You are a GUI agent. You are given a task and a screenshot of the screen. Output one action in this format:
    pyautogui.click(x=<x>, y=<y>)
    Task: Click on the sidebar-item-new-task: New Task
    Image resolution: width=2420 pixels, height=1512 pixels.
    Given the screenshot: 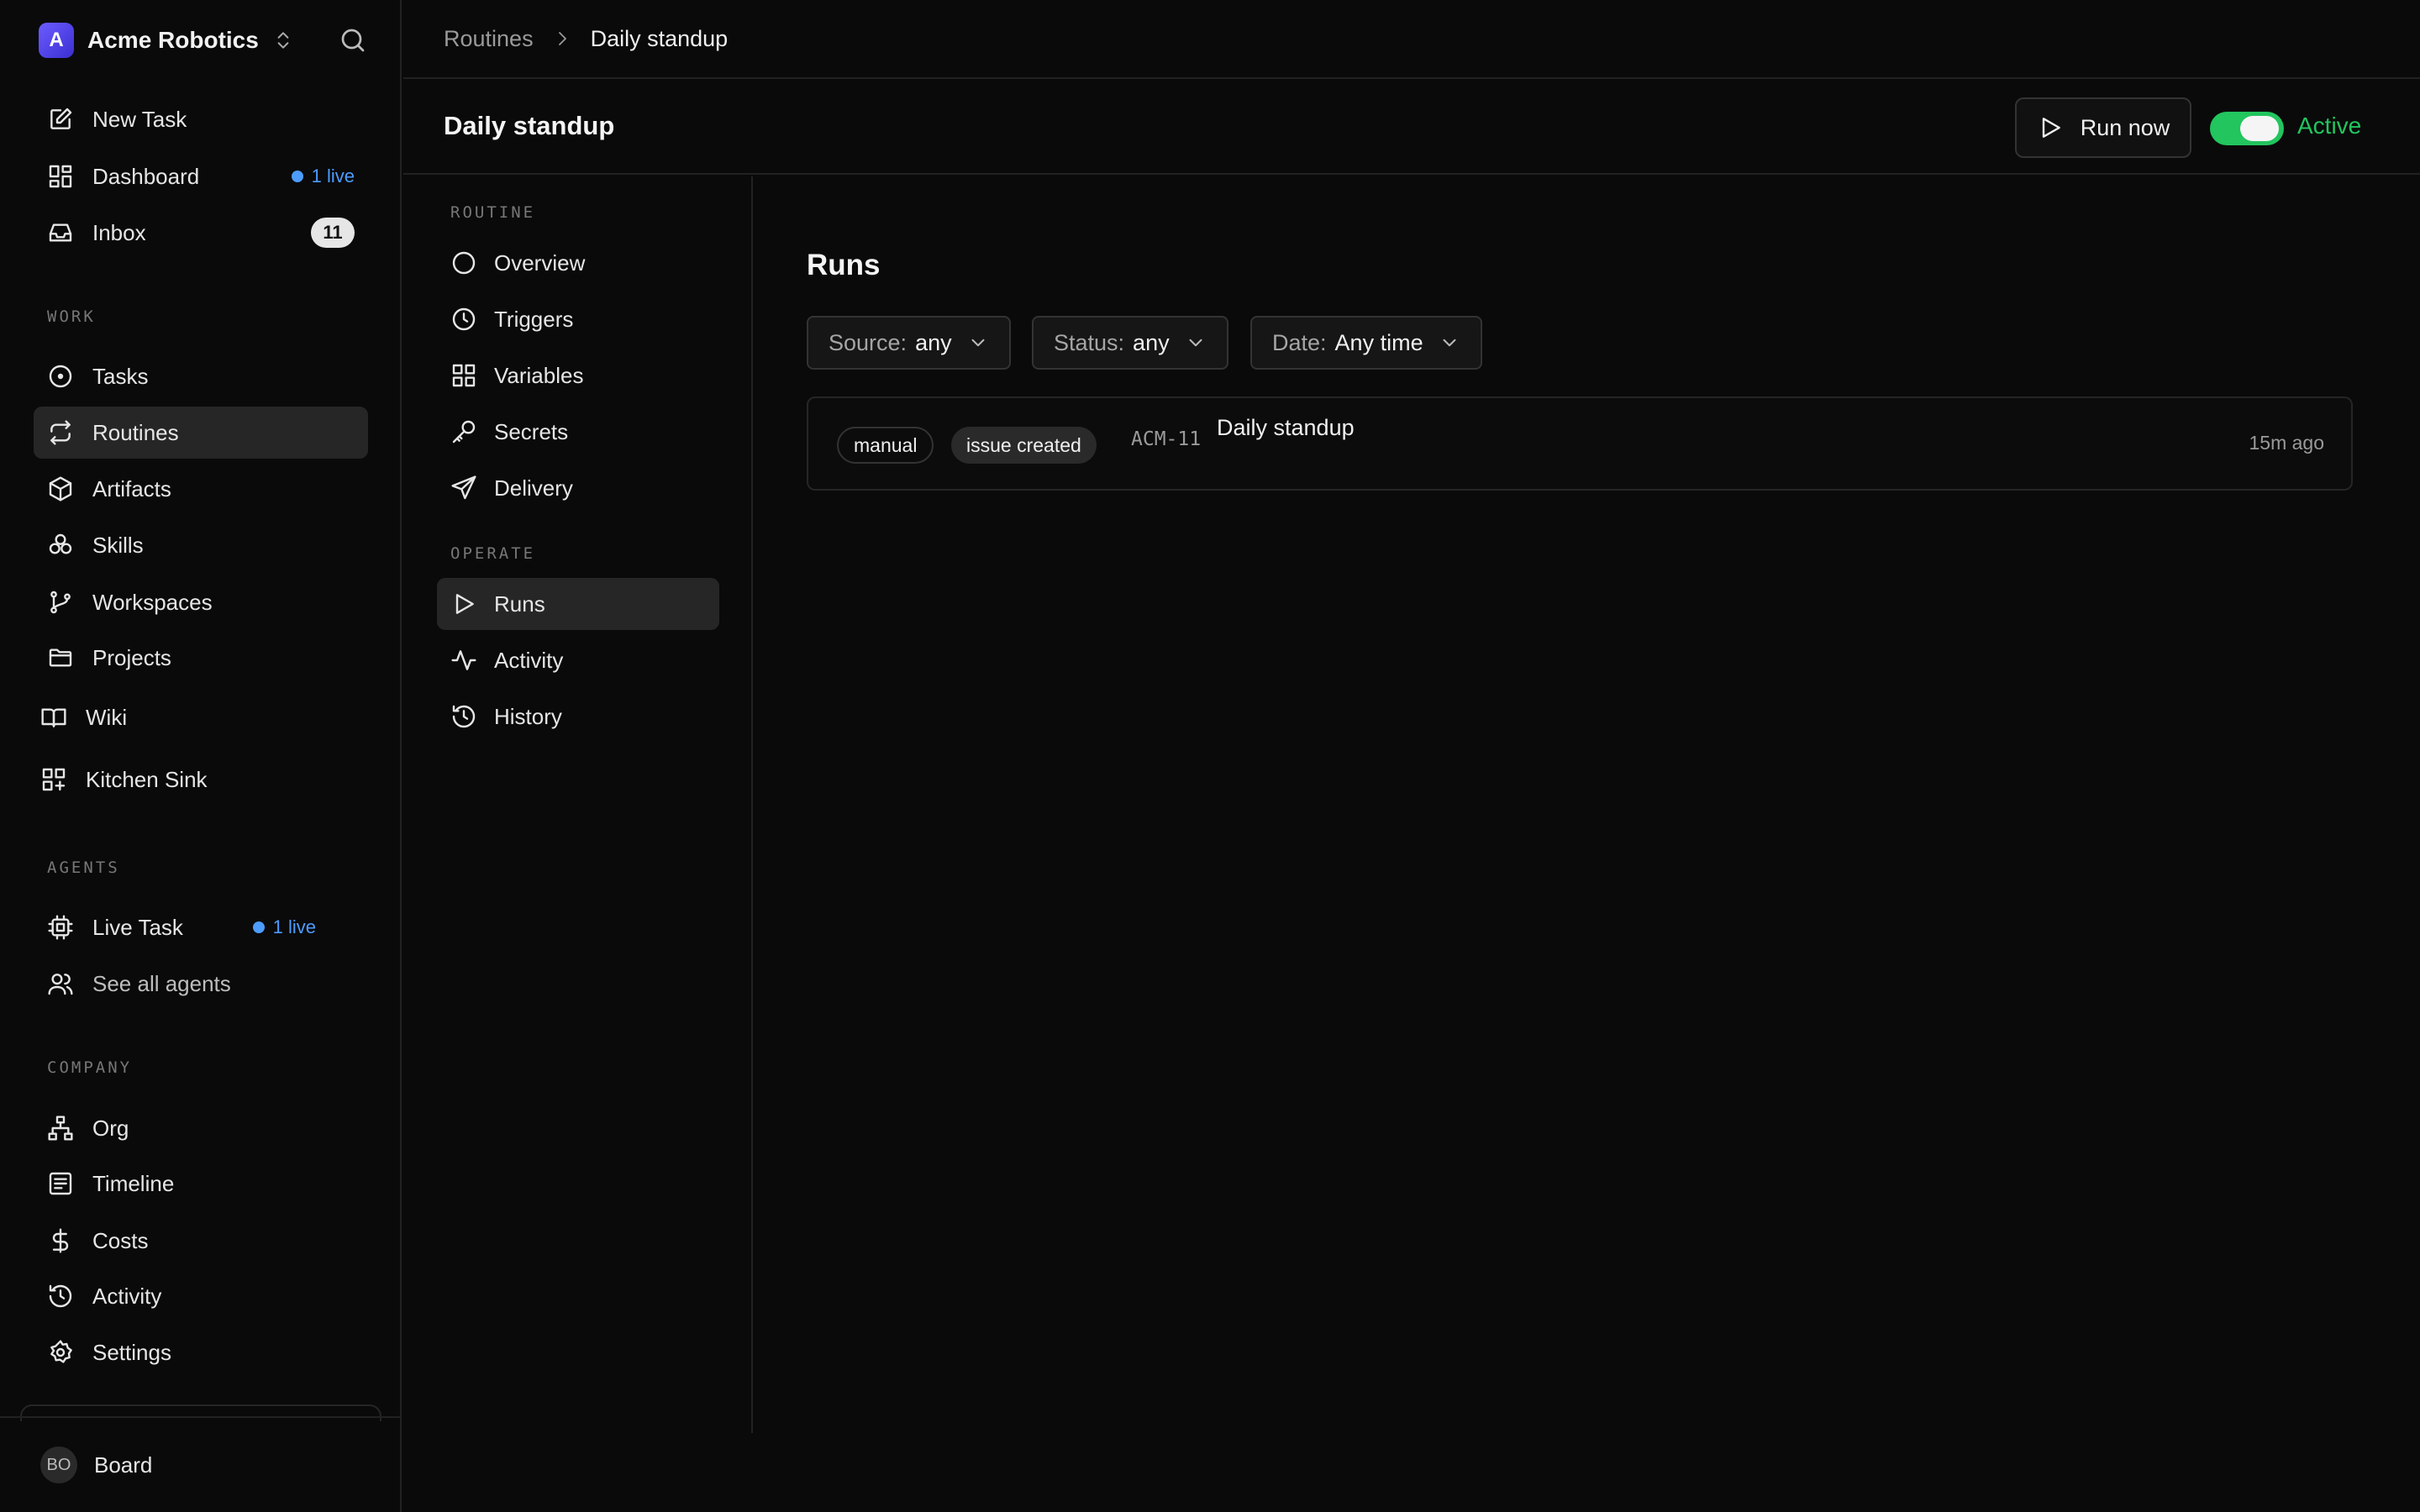 What is the action you would take?
    pyautogui.click(x=201, y=119)
    